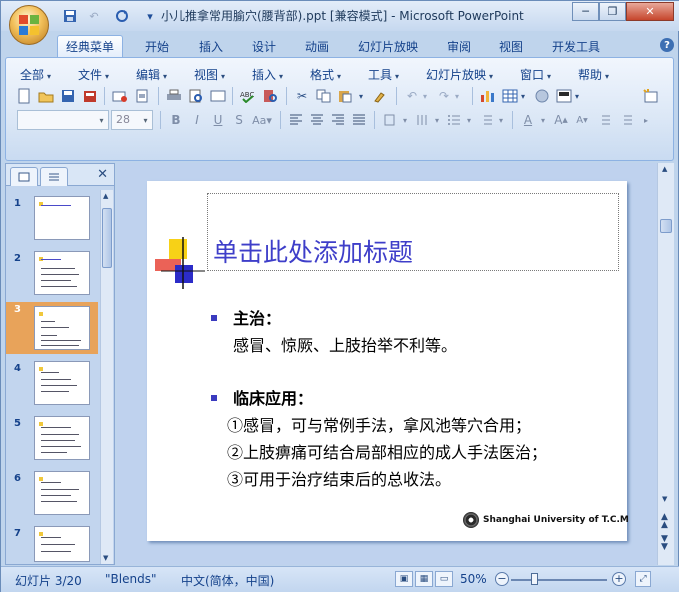 This screenshot has width=679, height=592. What do you see at coordinates (63, 120) in the screenshot?
I see `font-name-combo: ▾` at bounding box center [63, 120].